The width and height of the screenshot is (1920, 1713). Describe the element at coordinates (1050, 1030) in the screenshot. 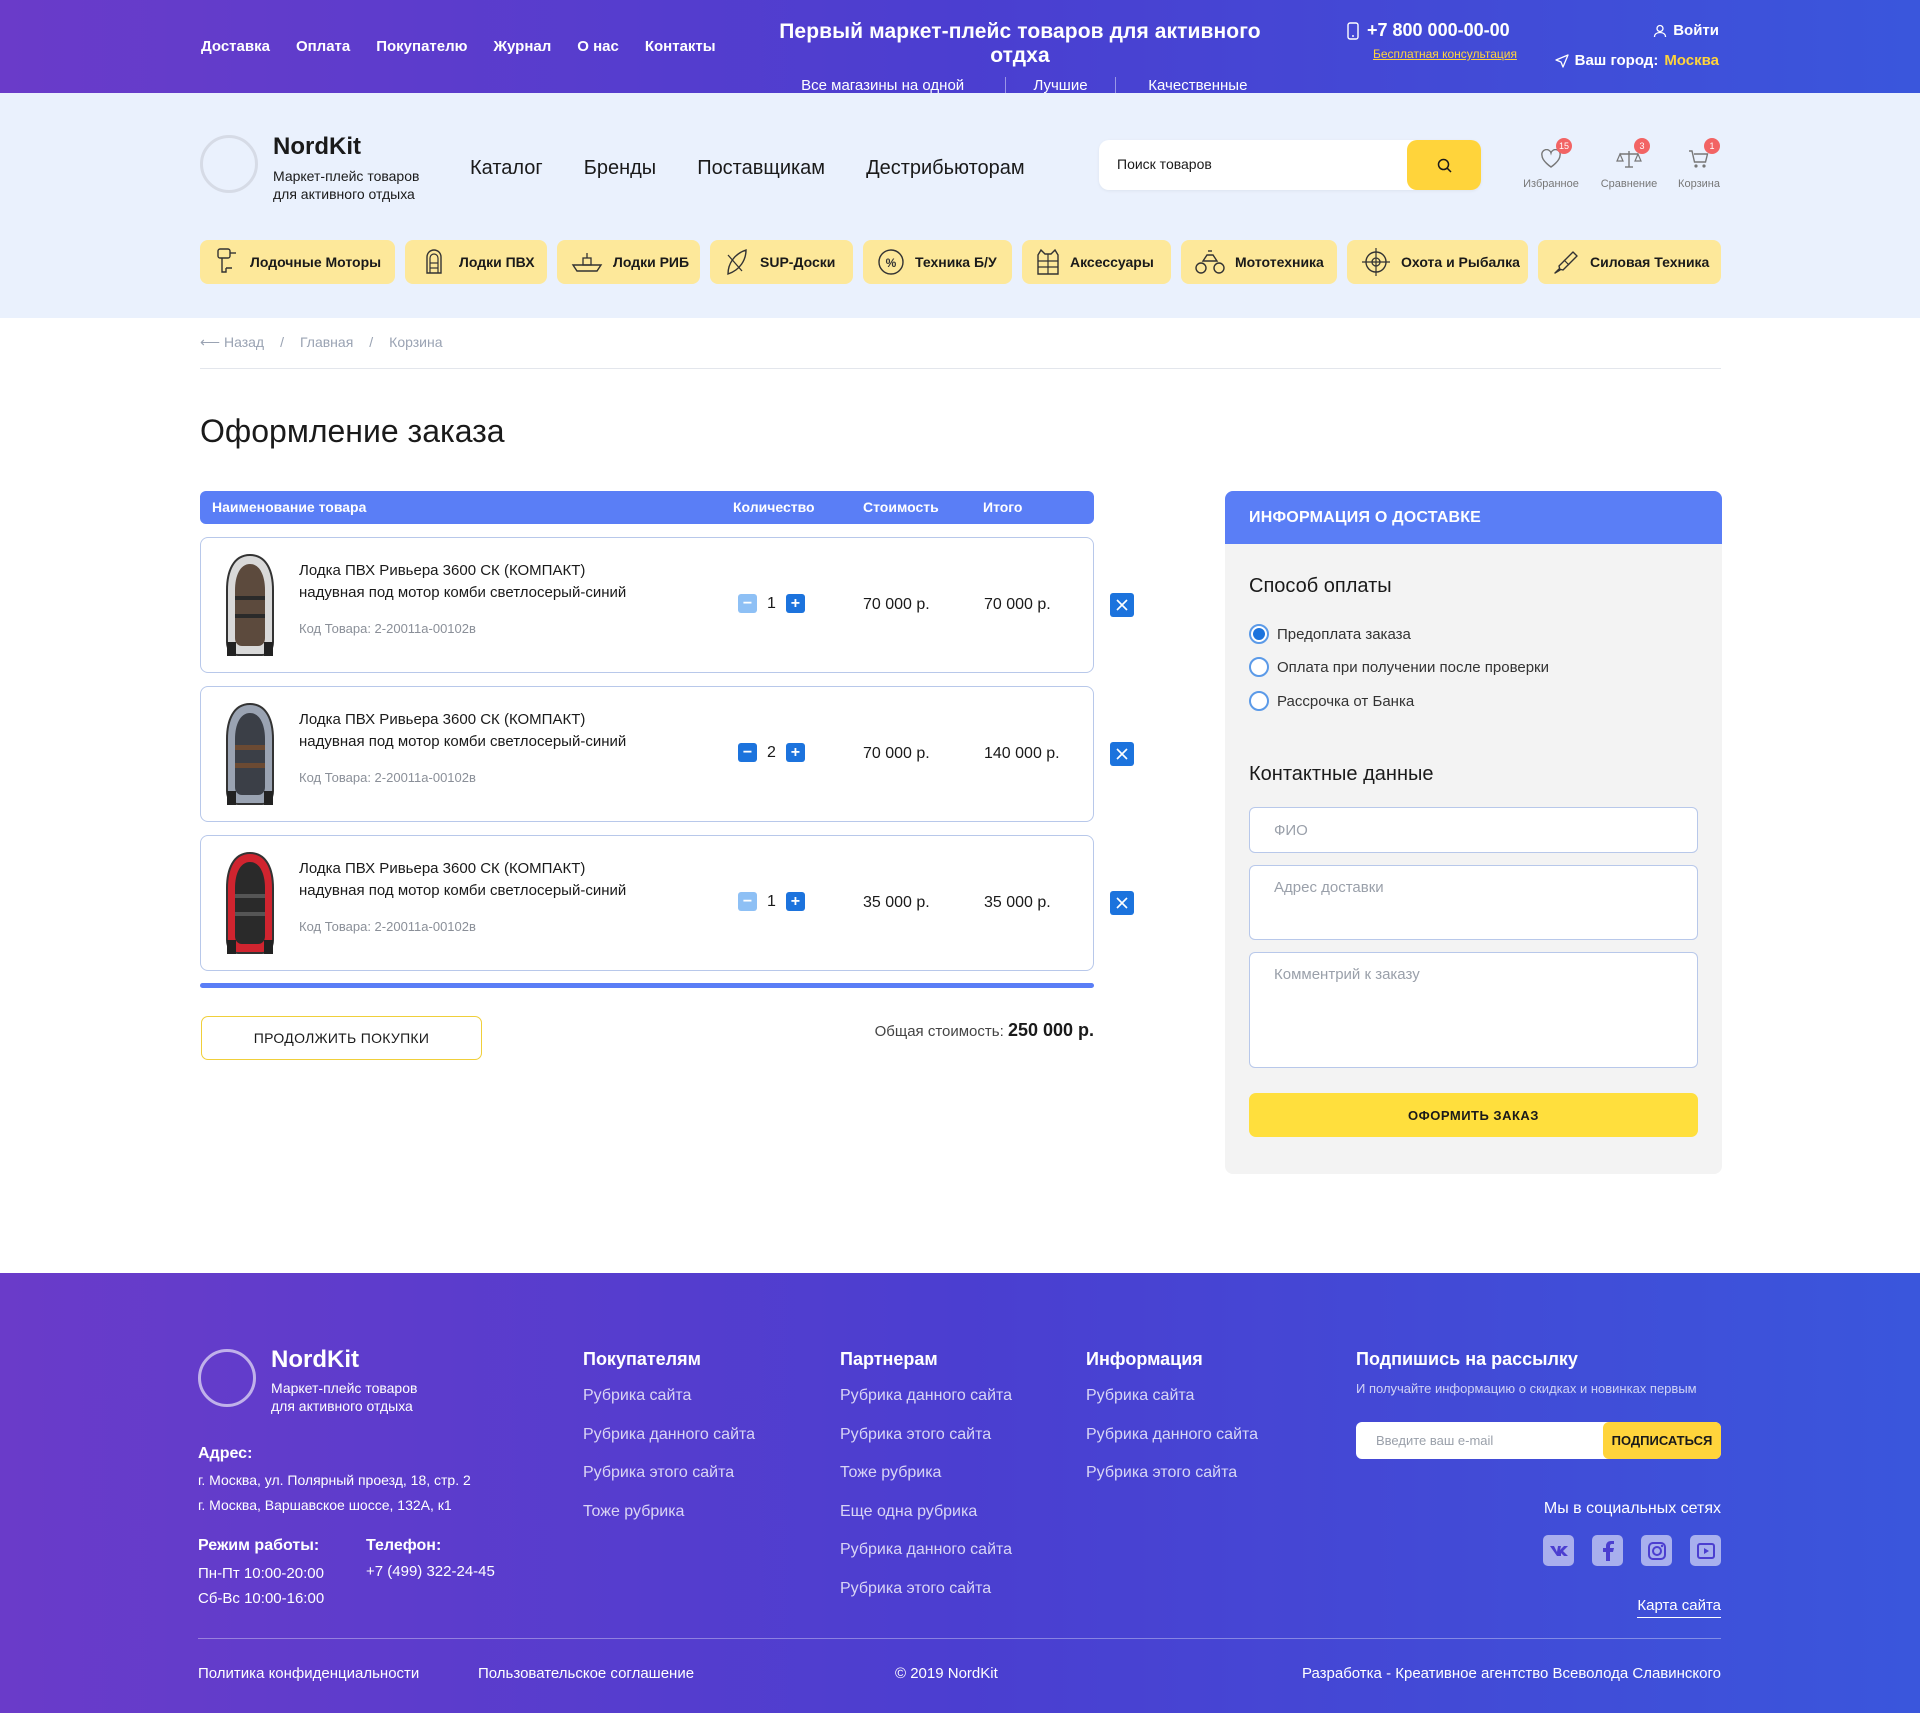

I see `cart-total-value: 250 000 р.` at that location.